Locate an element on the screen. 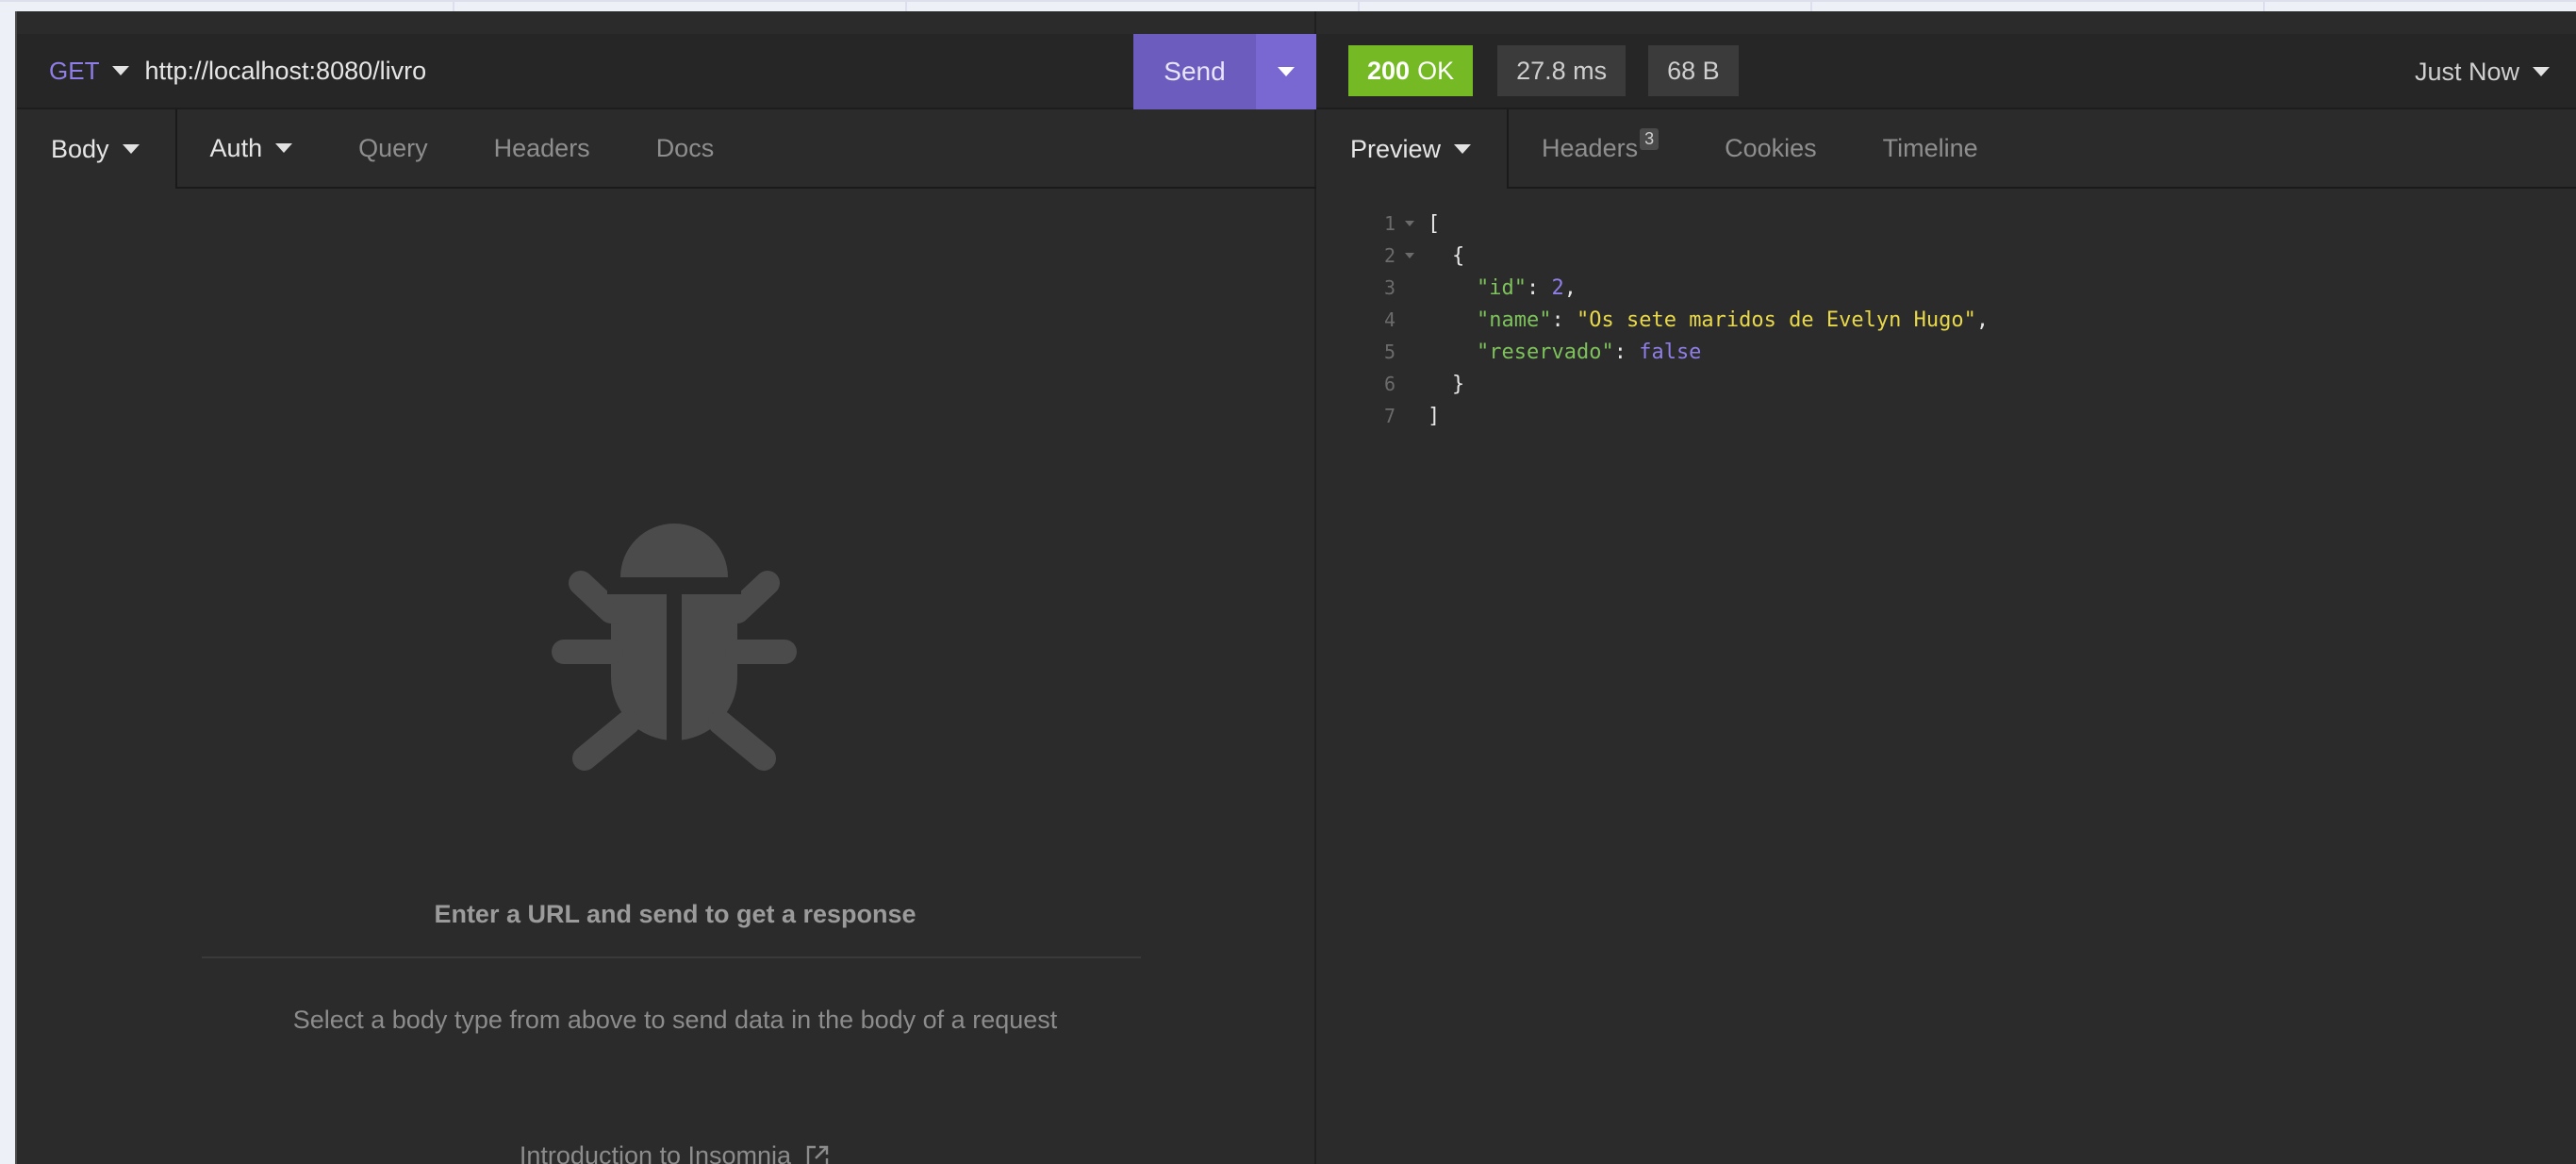  json-key: "name" is located at coordinates (1514, 320).